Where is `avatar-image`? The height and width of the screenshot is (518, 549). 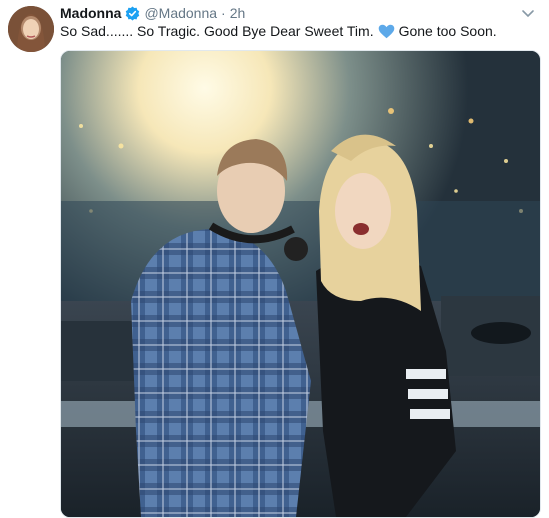
avatar-image is located at coordinates (31, 29).